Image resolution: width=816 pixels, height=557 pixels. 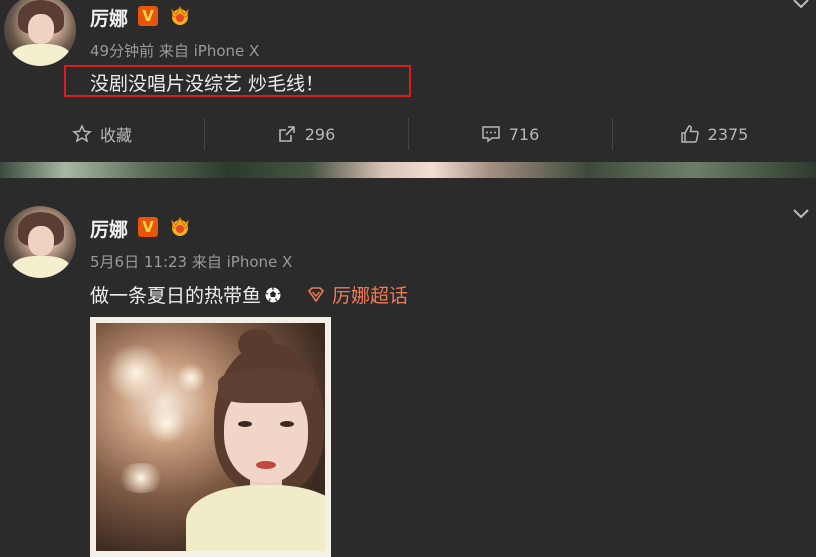 I want to click on supertopic-label: 厉娜超话, so click(x=370, y=296).